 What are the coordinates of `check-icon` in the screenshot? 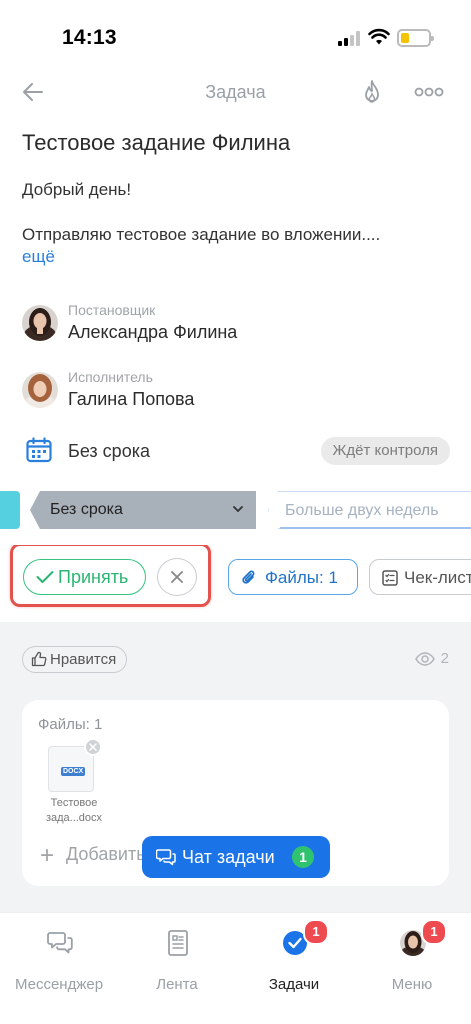 It's located at (45, 577).